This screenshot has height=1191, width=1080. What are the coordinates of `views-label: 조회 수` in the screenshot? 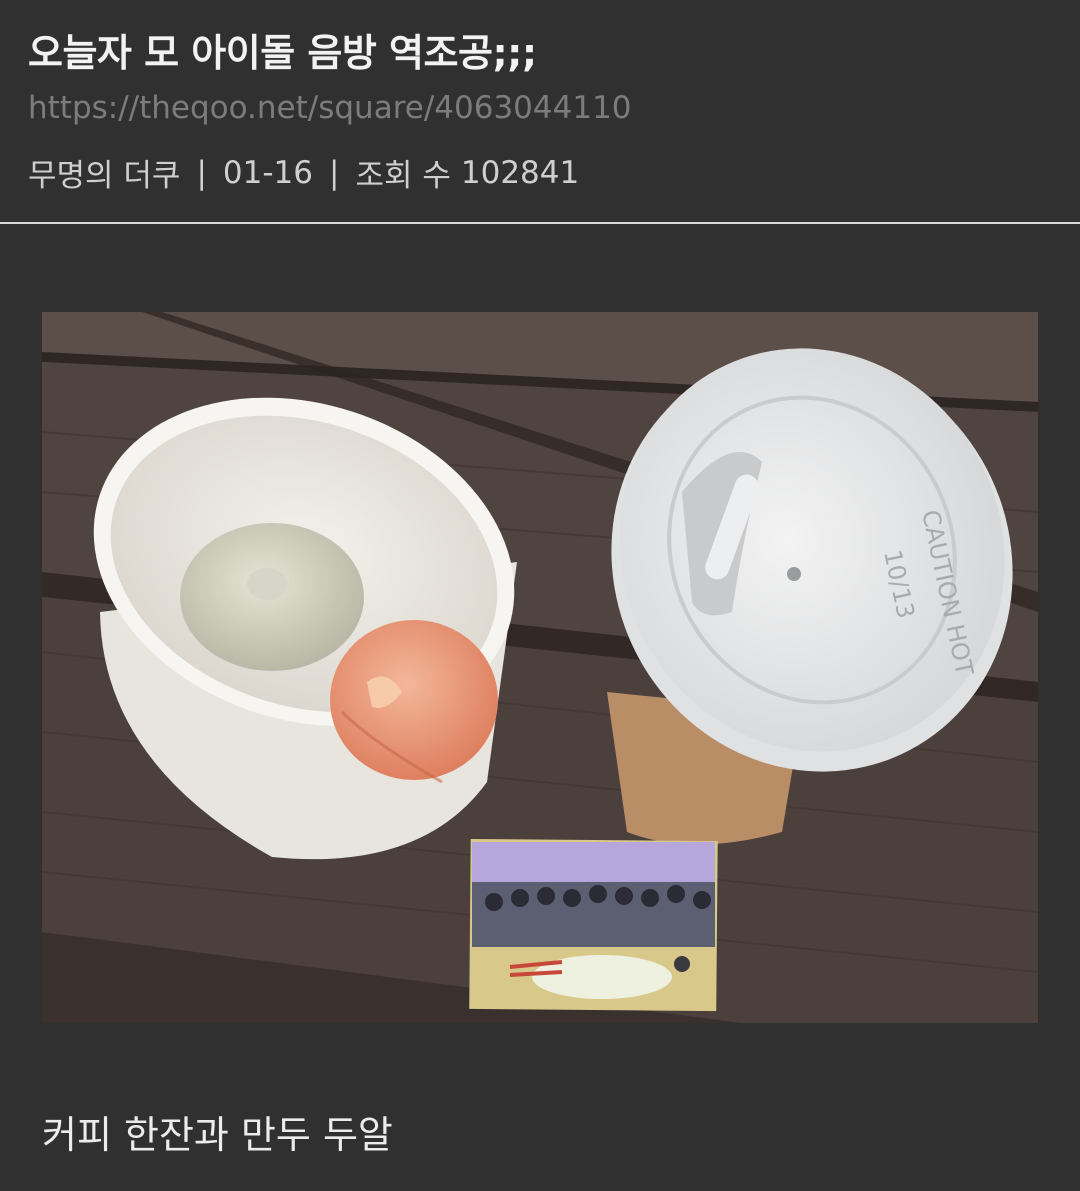 It's located at (403, 176).